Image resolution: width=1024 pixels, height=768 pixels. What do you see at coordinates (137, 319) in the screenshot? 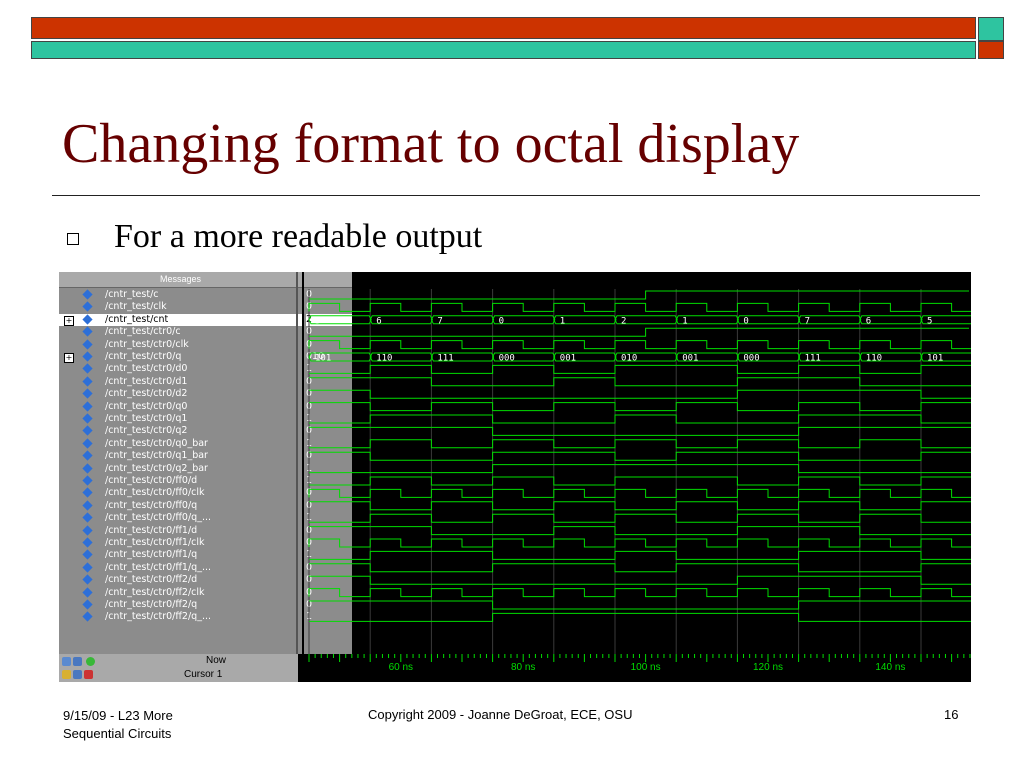
I see `signal-name: /cntr_test/cnt` at bounding box center [137, 319].